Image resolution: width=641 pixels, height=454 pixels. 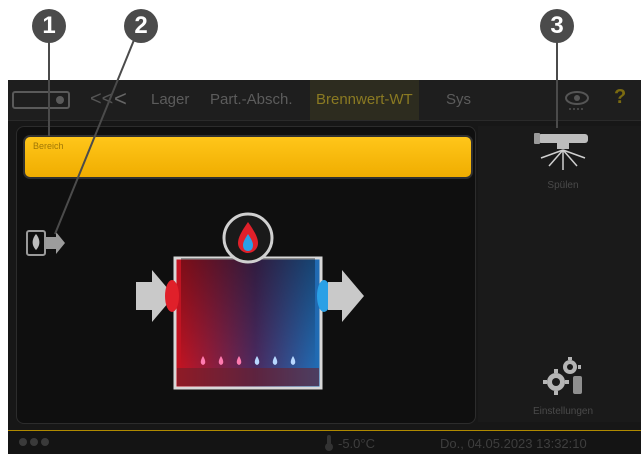 What do you see at coordinates (356, 443) in the screenshot?
I see `outdoor-temperature: -5.0°C` at bounding box center [356, 443].